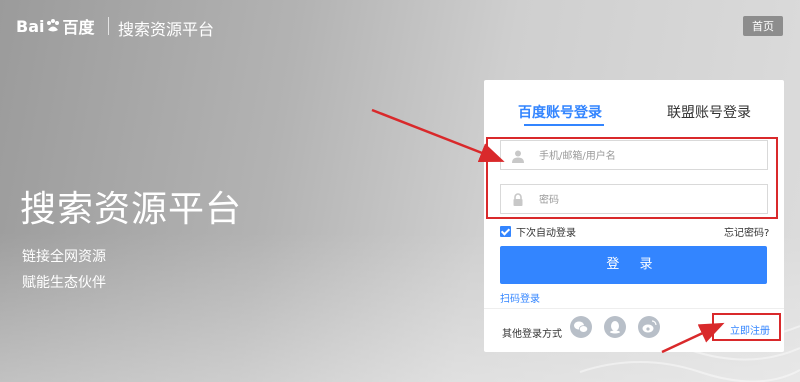 This screenshot has width=800, height=382. What do you see at coordinates (709, 112) in the screenshot?
I see `tab-union-account: 联盟账号登录` at bounding box center [709, 112].